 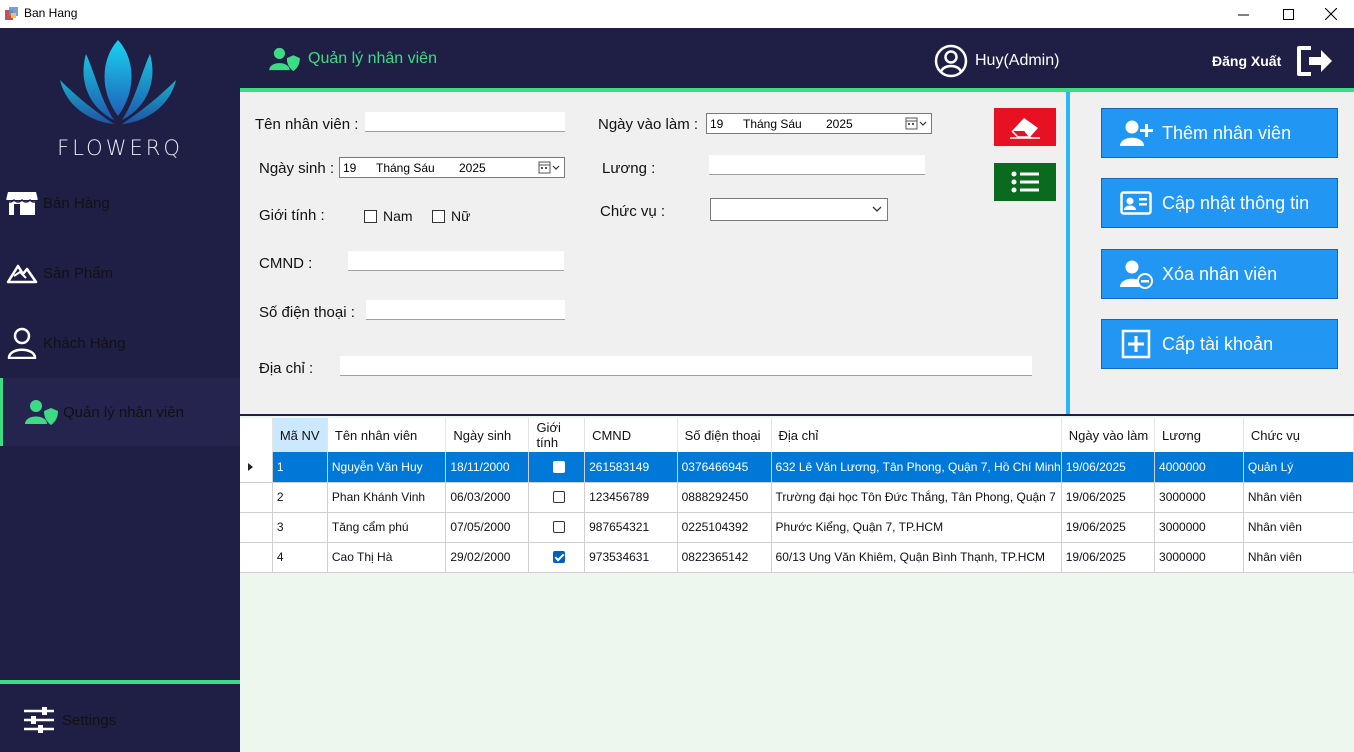 What do you see at coordinates (487, 527) in the screenshot?
I see `cell-dob: 07/05/2000` at bounding box center [487, 527].